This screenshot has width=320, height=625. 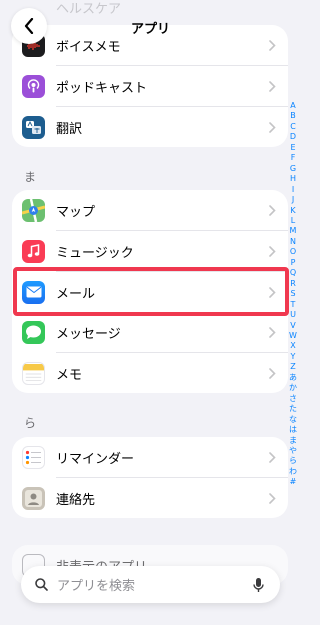 I want to click on list-item-notes: メモ, so click(x=150, y=373).